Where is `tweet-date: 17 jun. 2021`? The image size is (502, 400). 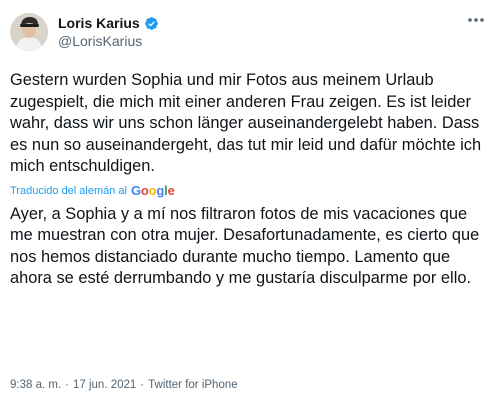
tweet-date: 17 jun. 2021 is located at coordinates (104, 385).